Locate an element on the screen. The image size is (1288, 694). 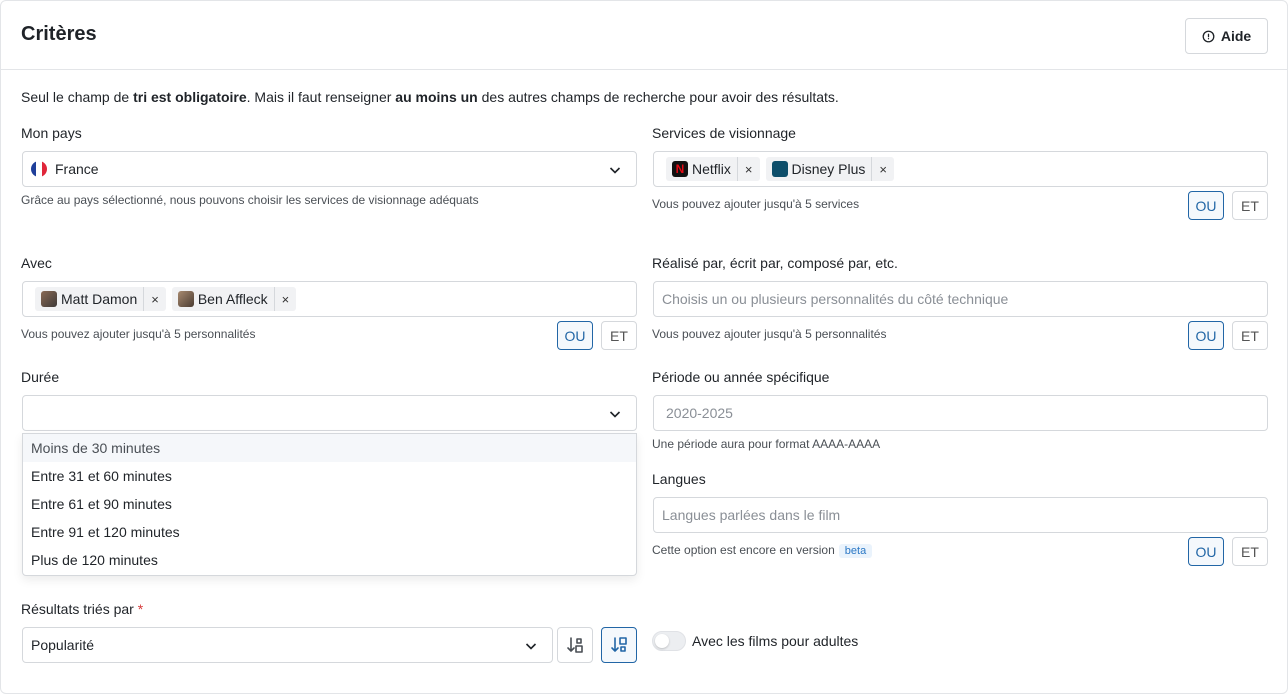
tag-label: Disney Plus is located at coordinates (828, 169).